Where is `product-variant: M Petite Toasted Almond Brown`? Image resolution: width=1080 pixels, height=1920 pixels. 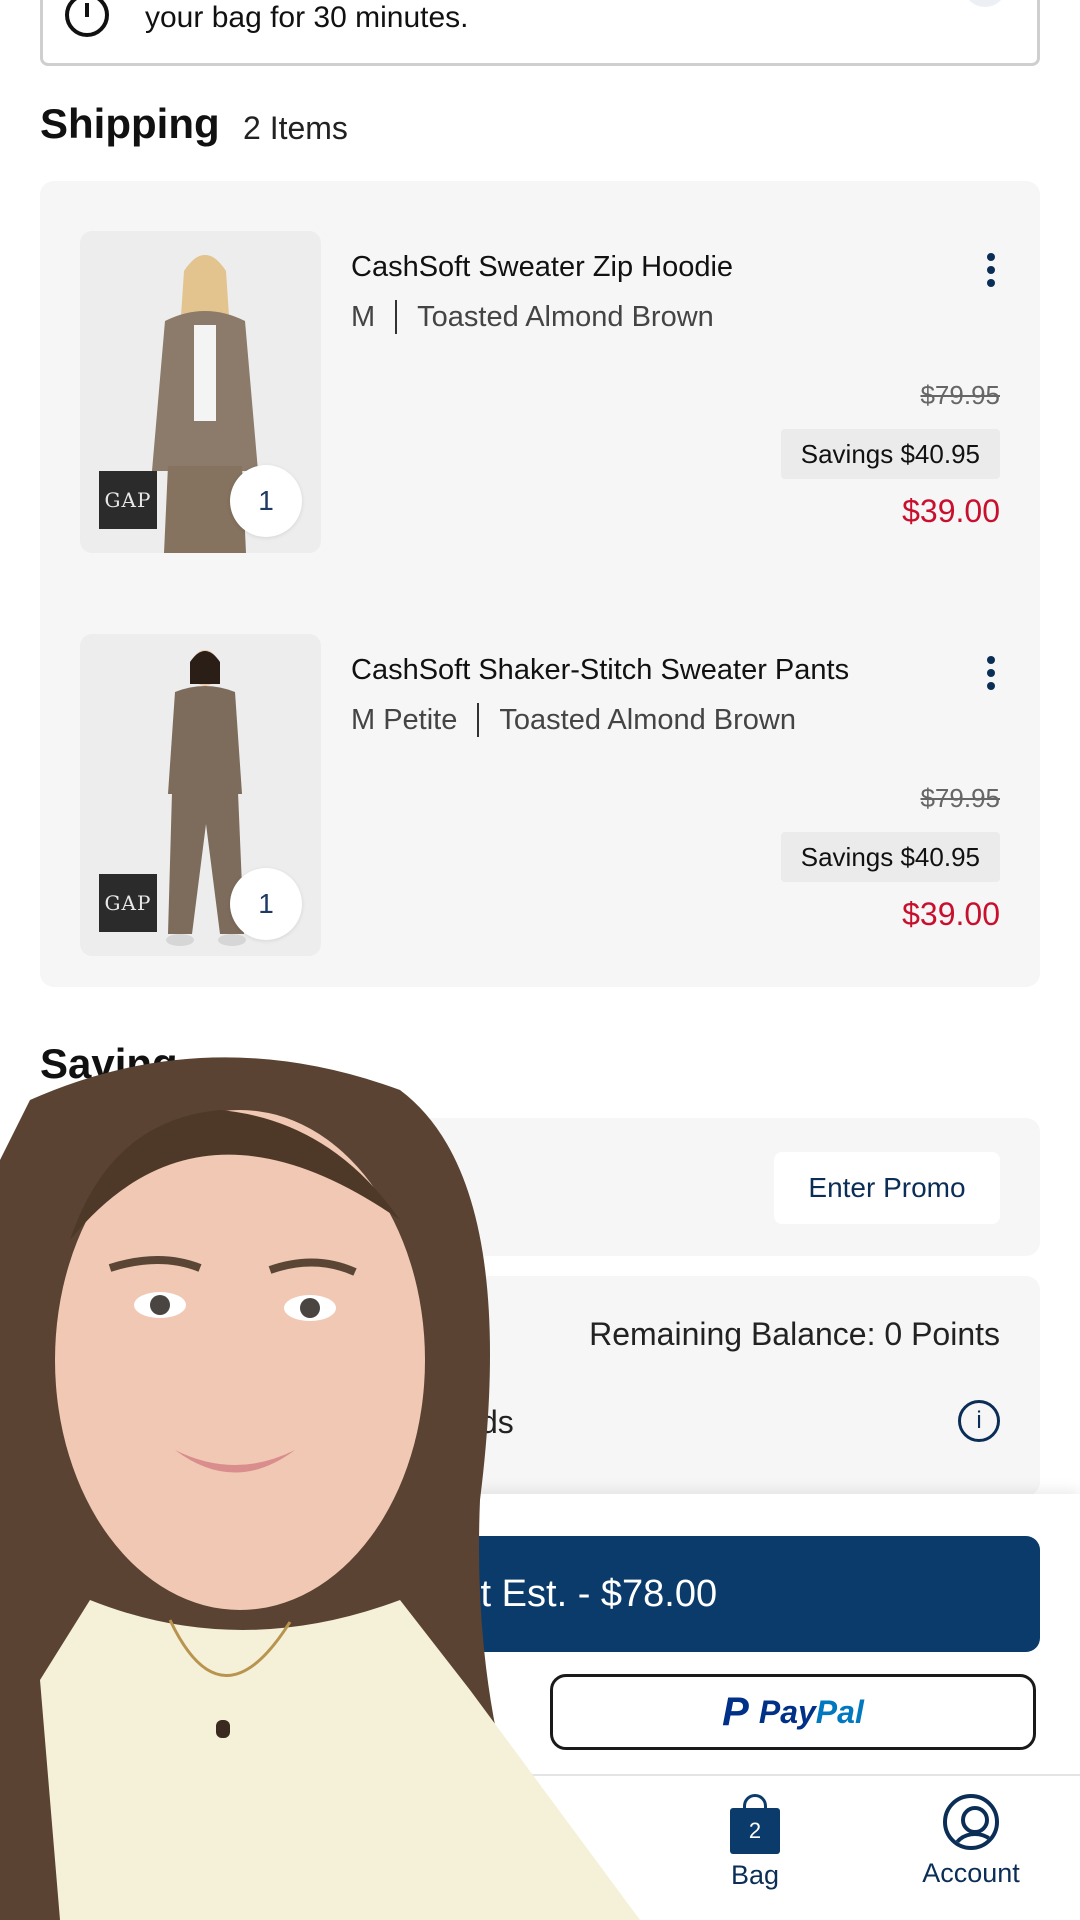
product-variant: M Petite Toasted Almond Brown is located at coordinates (573, 720).